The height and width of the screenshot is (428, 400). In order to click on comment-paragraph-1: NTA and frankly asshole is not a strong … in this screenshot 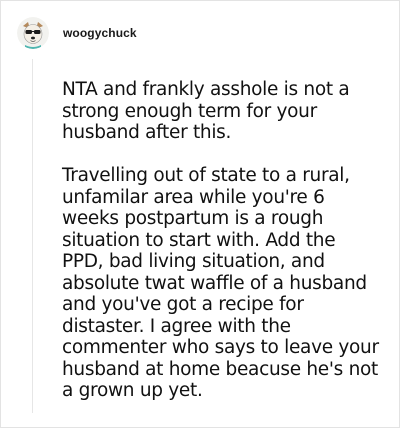, I will do `click(206, 111)`.